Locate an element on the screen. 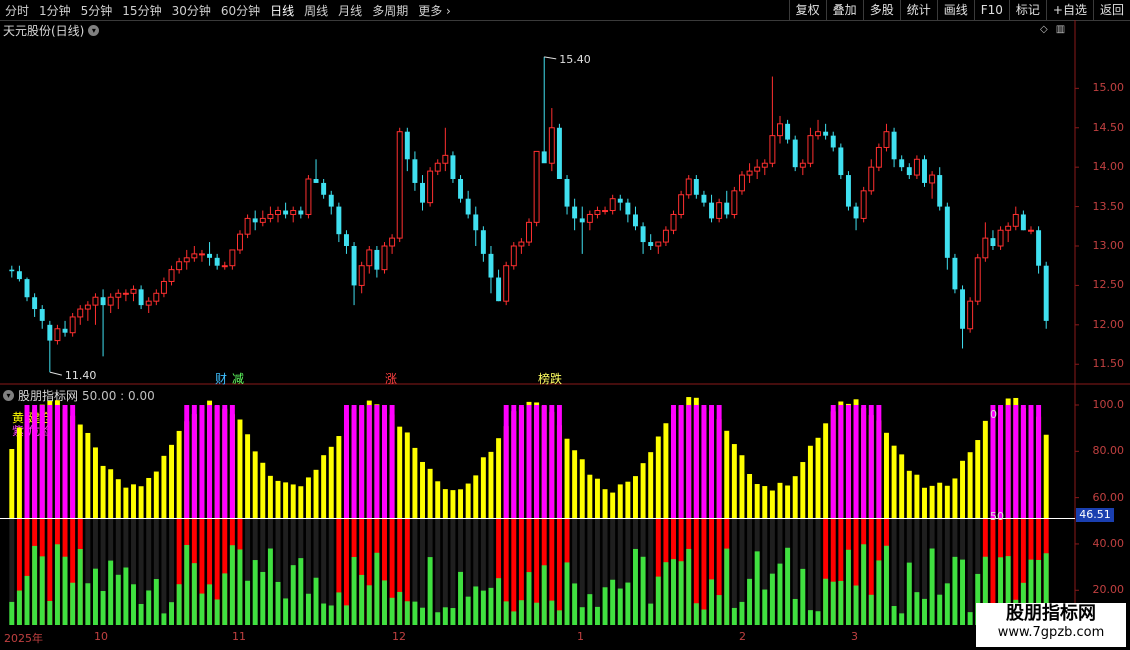 This screenshot has height=650, width=1130. watermark-title: 股朋指标网 is located at coordinates (1051, 613).